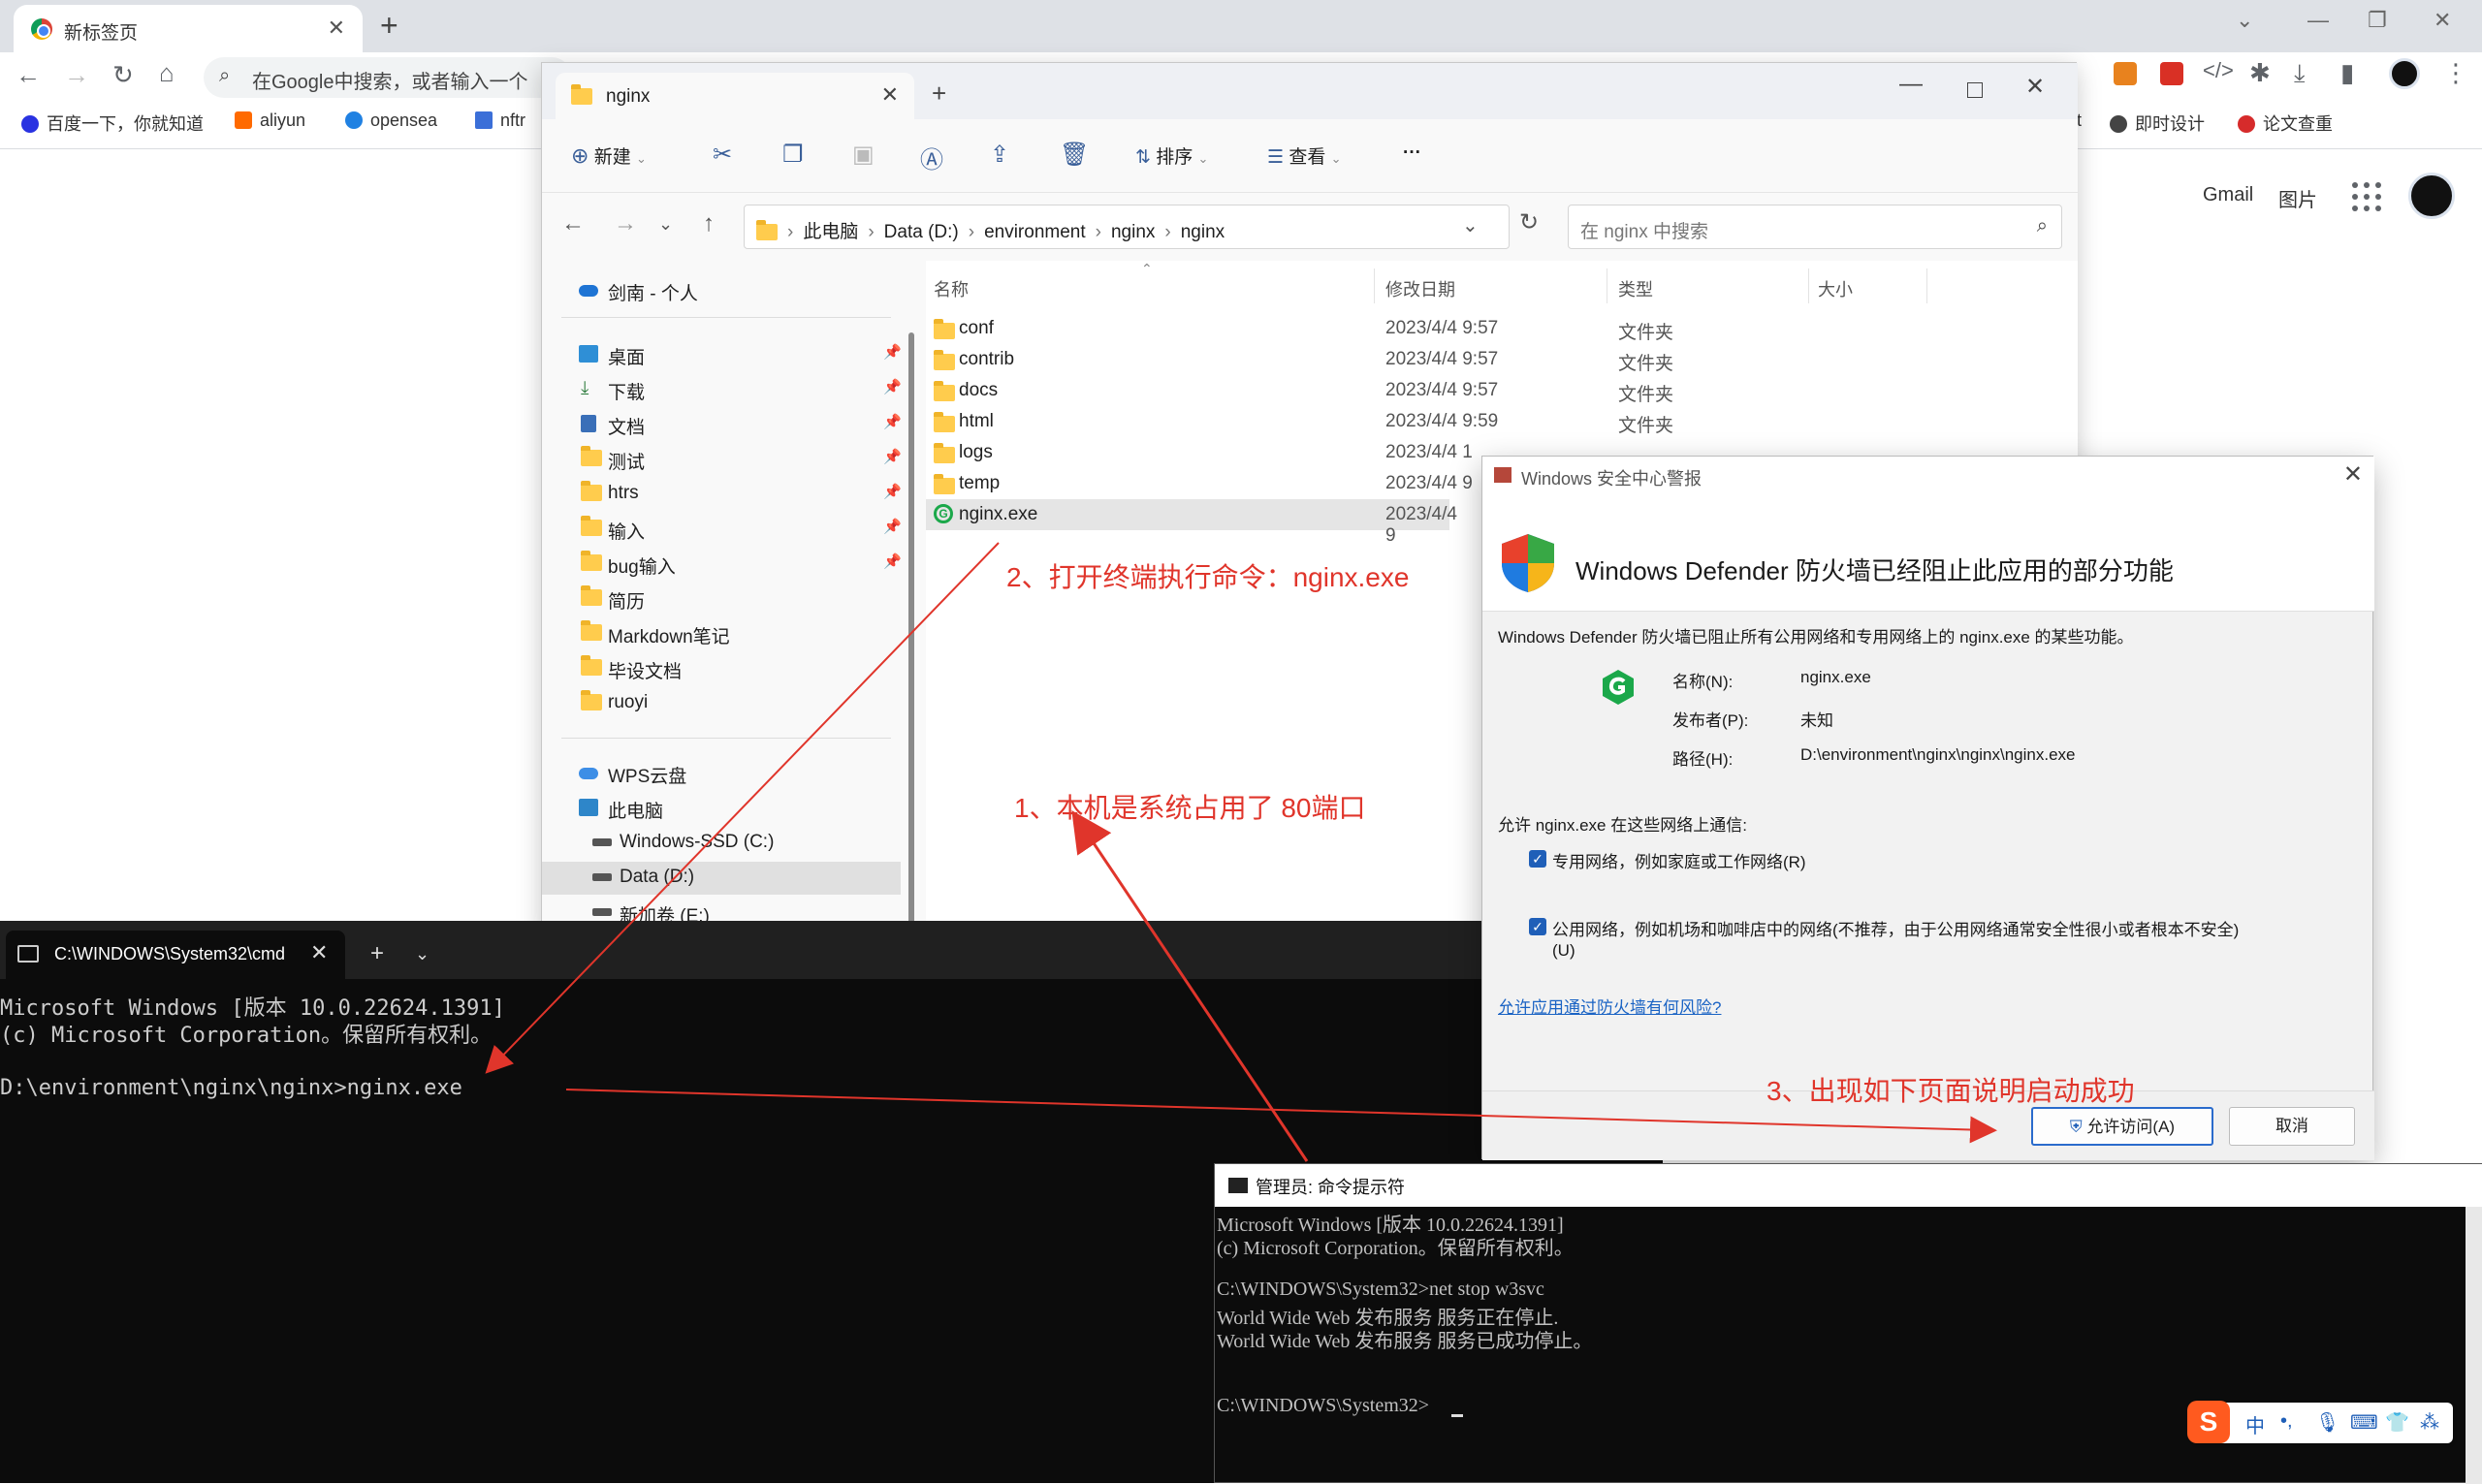  Describe the element at coordinates (742, 808) in the screenshot. I see `arrow-to-command` at that location.